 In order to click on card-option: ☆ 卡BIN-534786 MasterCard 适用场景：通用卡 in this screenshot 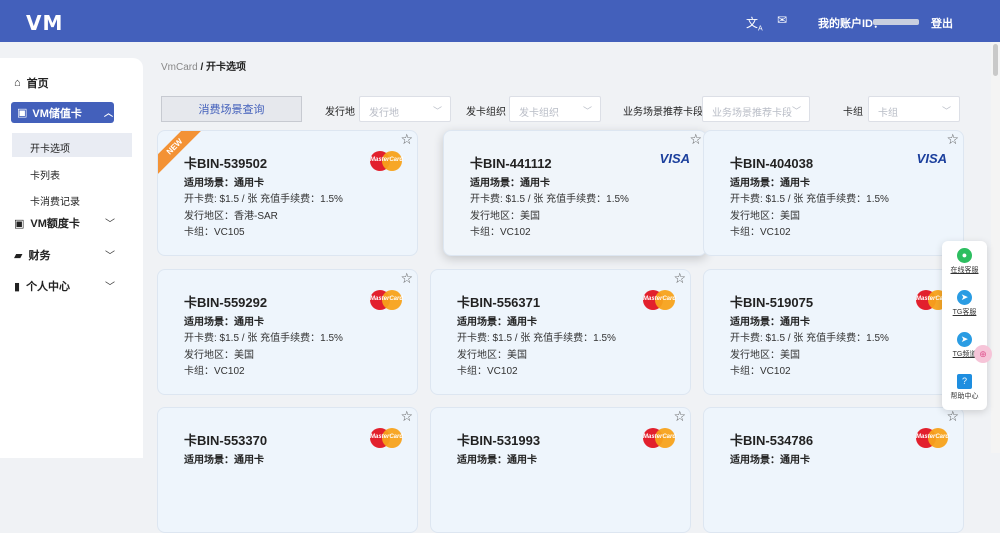, I will do `click(833, 470)`.